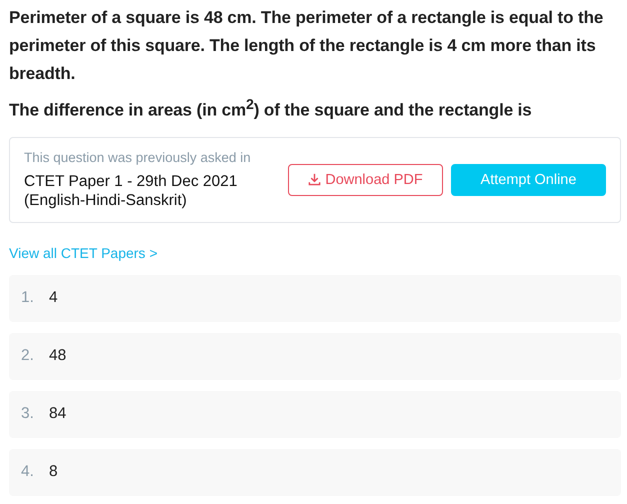  What do you see at coordinates (57, 356) in the screenshot?
I see `option-text: 48` at bounding box center [57, 356].